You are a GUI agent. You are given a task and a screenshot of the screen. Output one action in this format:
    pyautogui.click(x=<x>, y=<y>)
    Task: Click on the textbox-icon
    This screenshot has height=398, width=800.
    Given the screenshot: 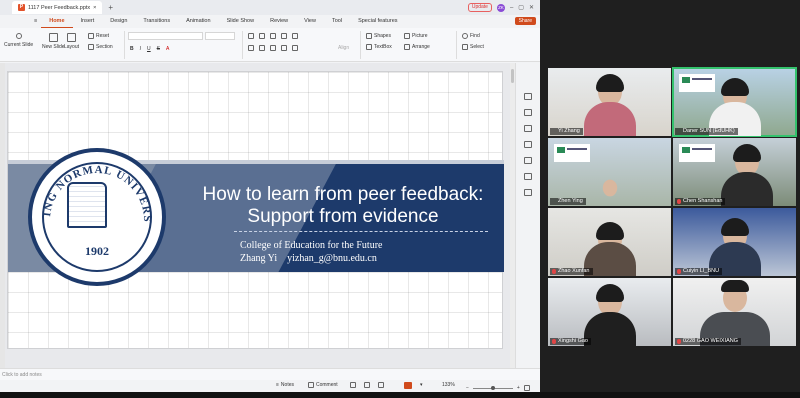 What is the action you would take?
    pyautogui.click(x=369, y=47)
    